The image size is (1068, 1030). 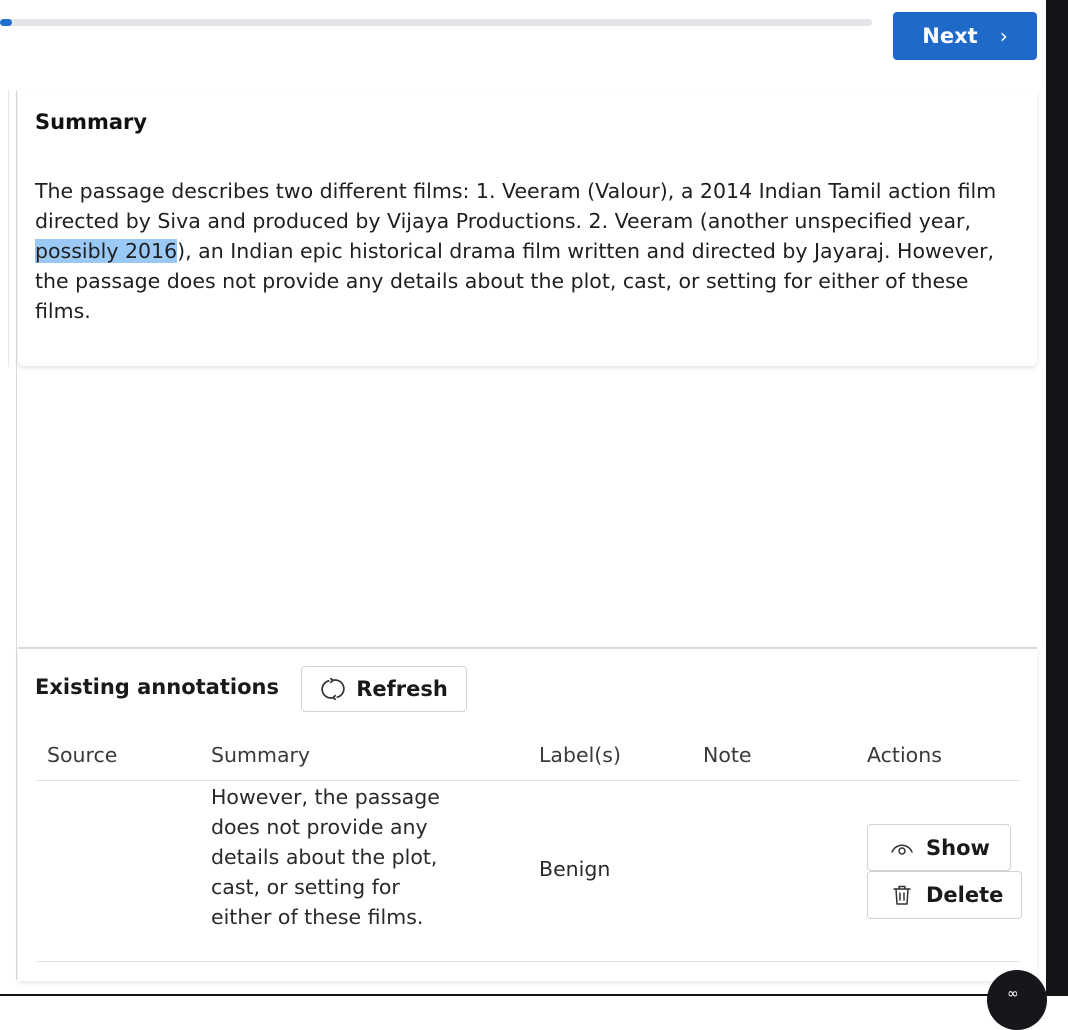 What do you see at coordinates (82, 755) in the screenshot?
I see `column-header-source: Source` at bounding box center [82, 755].